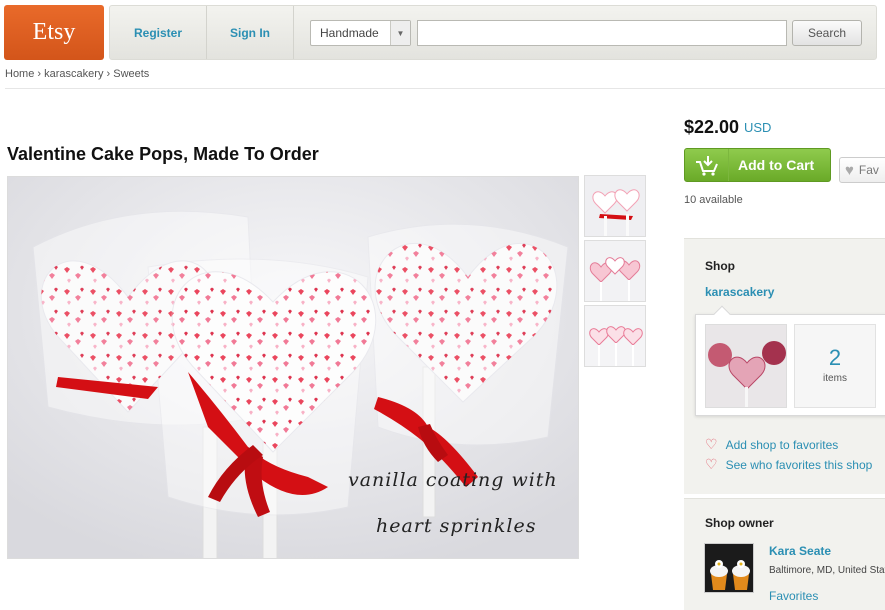 Image resolution: width=885 pixels, height=610 pixels. I want to click on heart-outline-icon: ♡, so click(711, 444).